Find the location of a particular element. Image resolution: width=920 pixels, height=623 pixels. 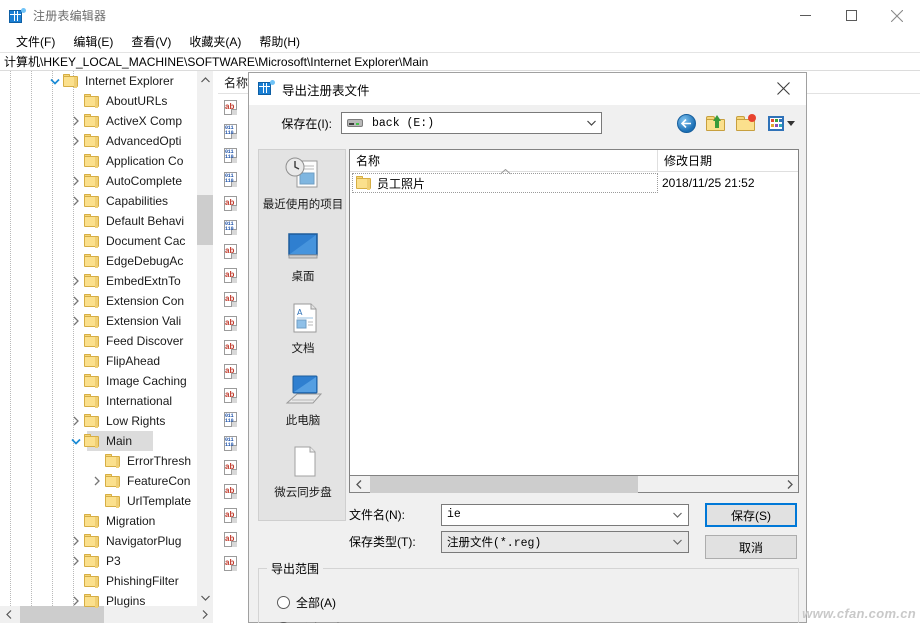

tree-vertical-scrollbar is located at coordinates (204, 338).